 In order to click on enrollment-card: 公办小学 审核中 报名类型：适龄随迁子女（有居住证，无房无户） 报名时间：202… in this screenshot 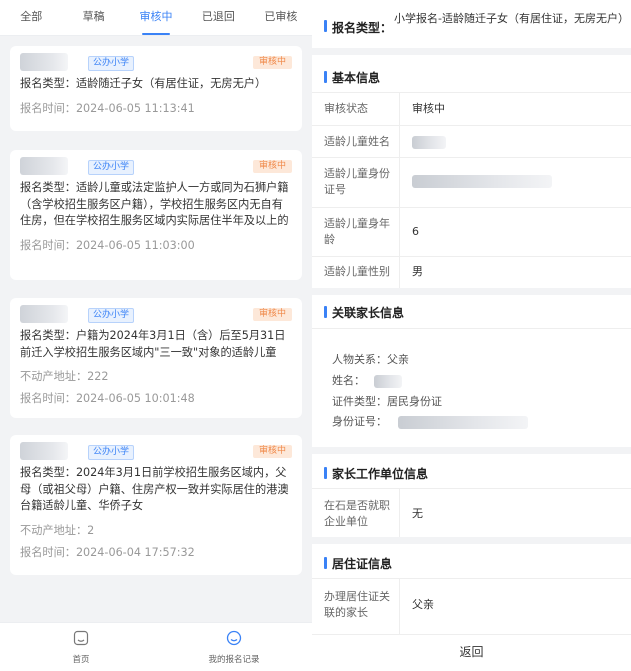, I will do `click(156, 88)`.